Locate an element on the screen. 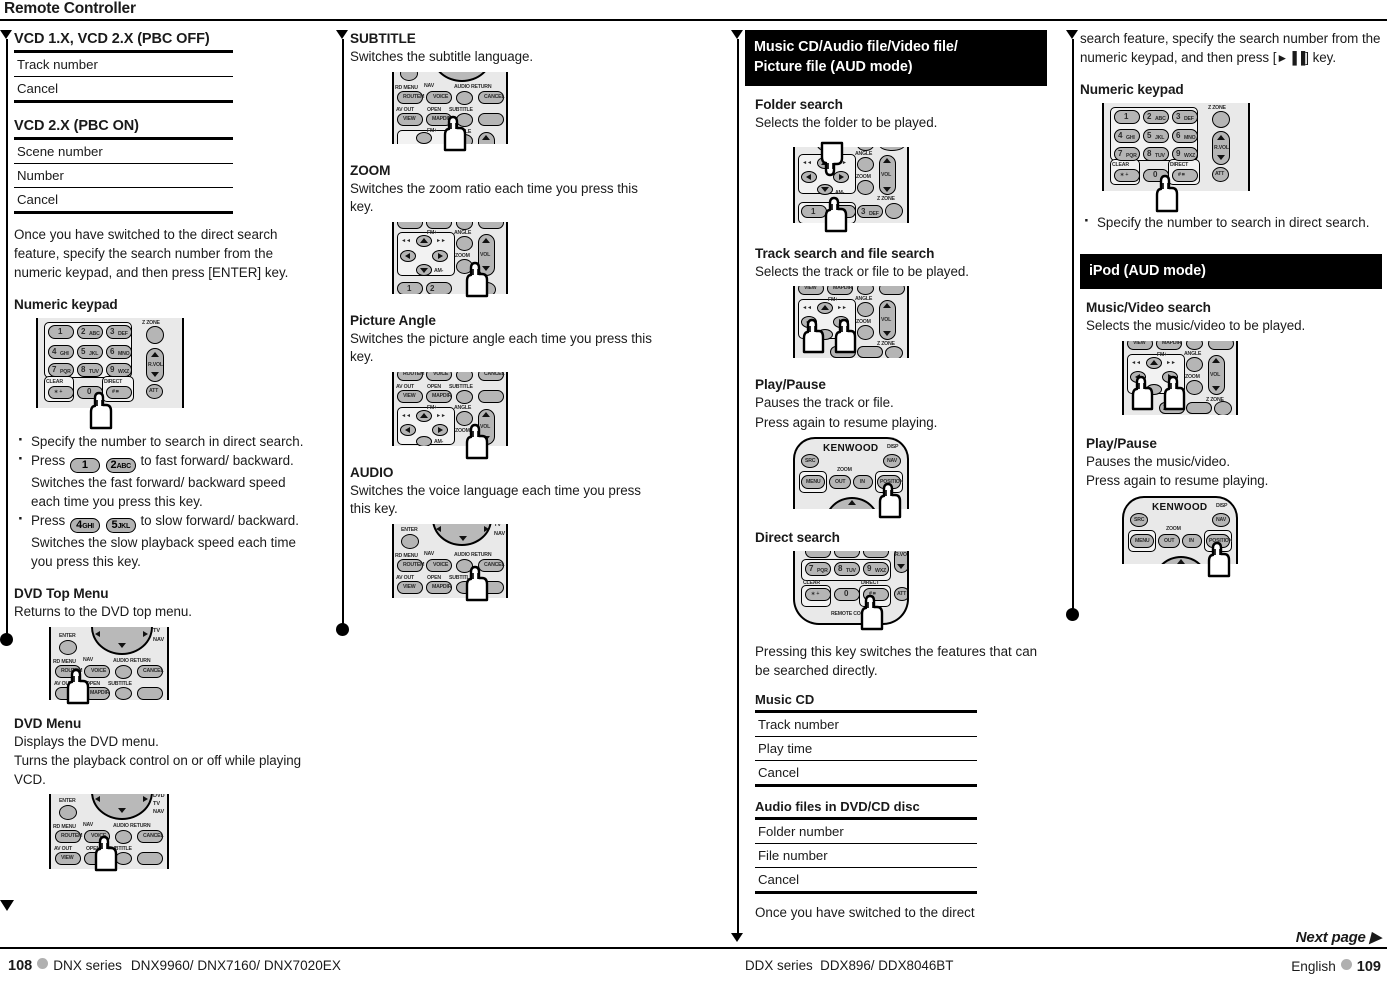  zzone-label: Z ZONE is located at coordinates (886, 198).